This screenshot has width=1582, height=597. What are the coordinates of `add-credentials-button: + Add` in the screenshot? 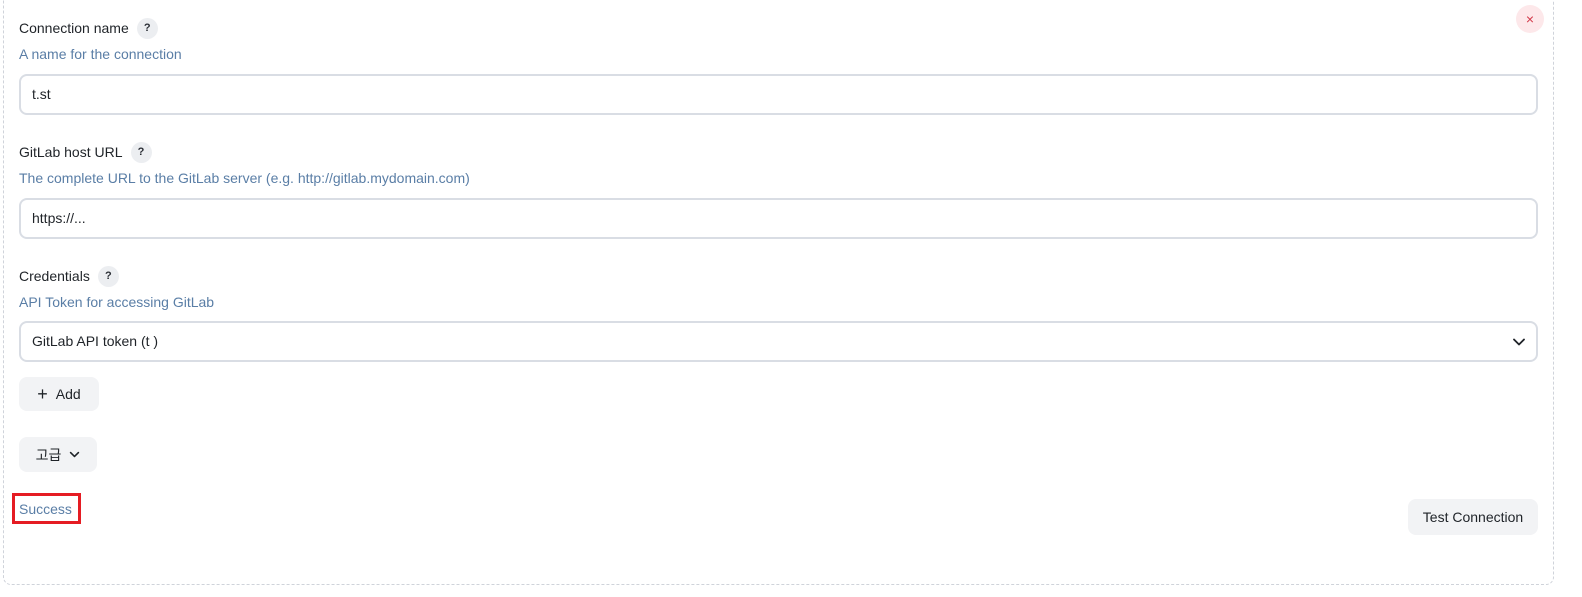 It's located at (59, 394).